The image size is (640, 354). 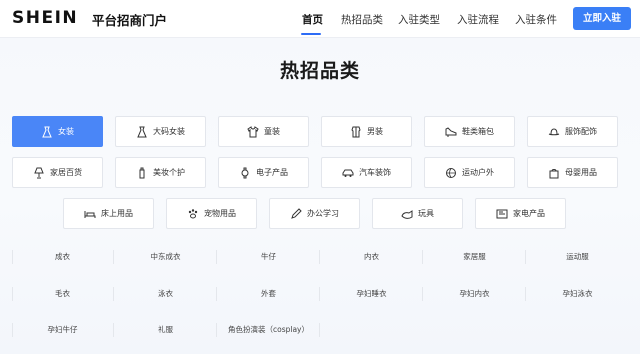 I want to click on subcategory-item: 中东成衣, so click(x=165, y=257).